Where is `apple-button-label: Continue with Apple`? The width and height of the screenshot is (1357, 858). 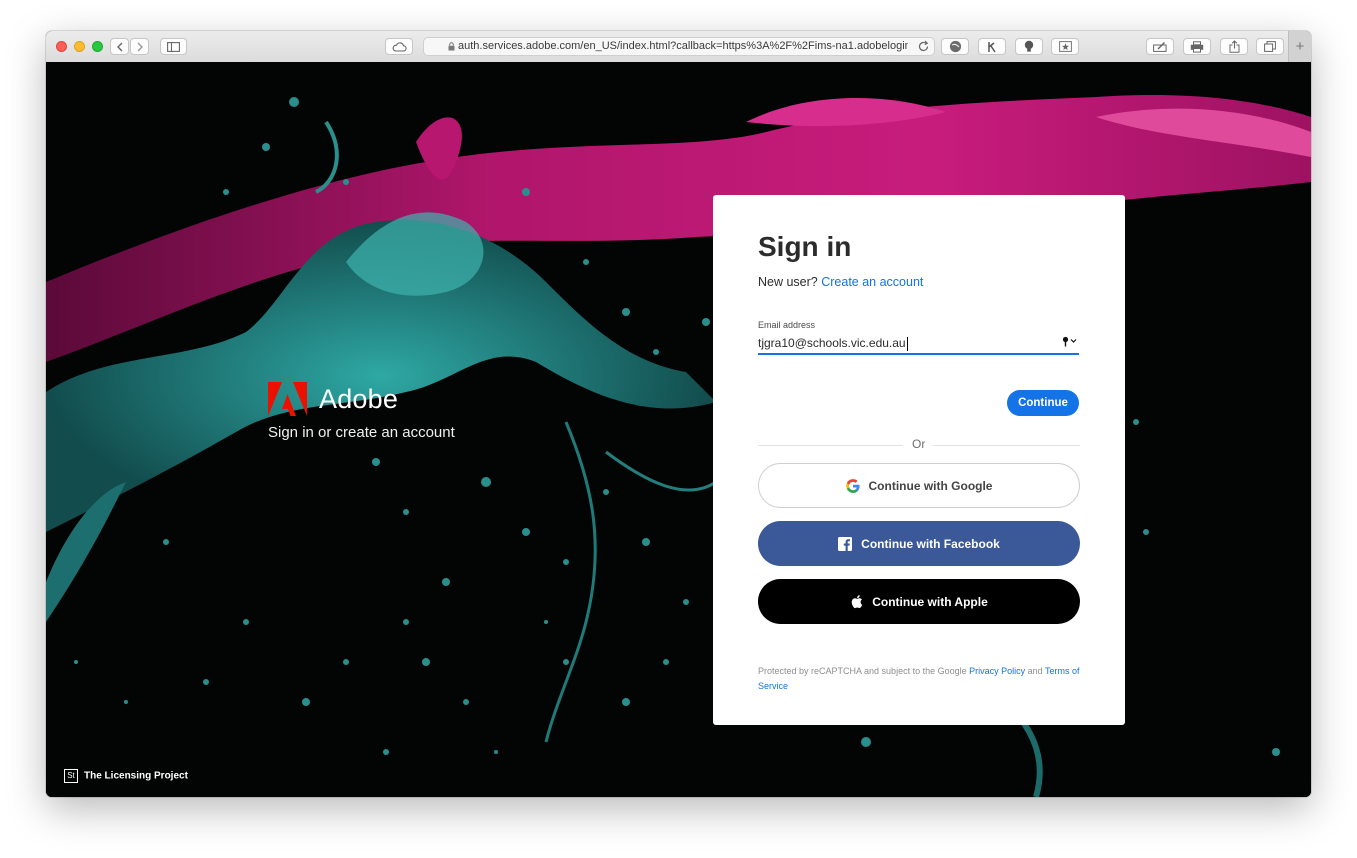 apple-button-label: Continue with Apple is located at coordinates (930, 601).